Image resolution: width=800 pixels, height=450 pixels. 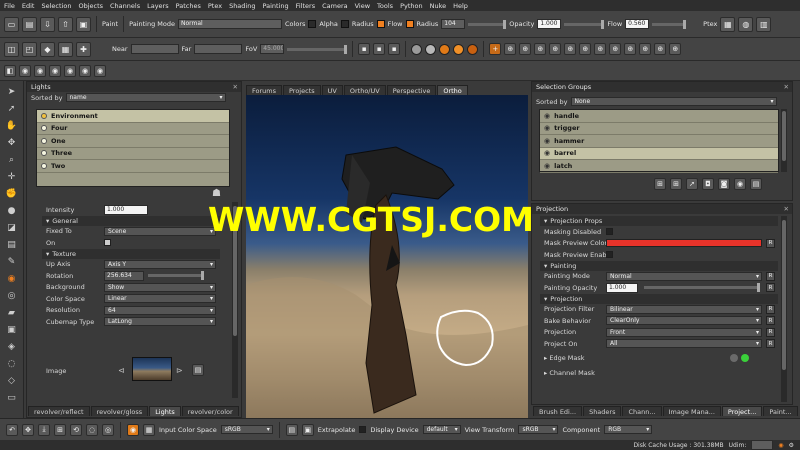 I want to click on fov-slider, so click(x=317, y=49).